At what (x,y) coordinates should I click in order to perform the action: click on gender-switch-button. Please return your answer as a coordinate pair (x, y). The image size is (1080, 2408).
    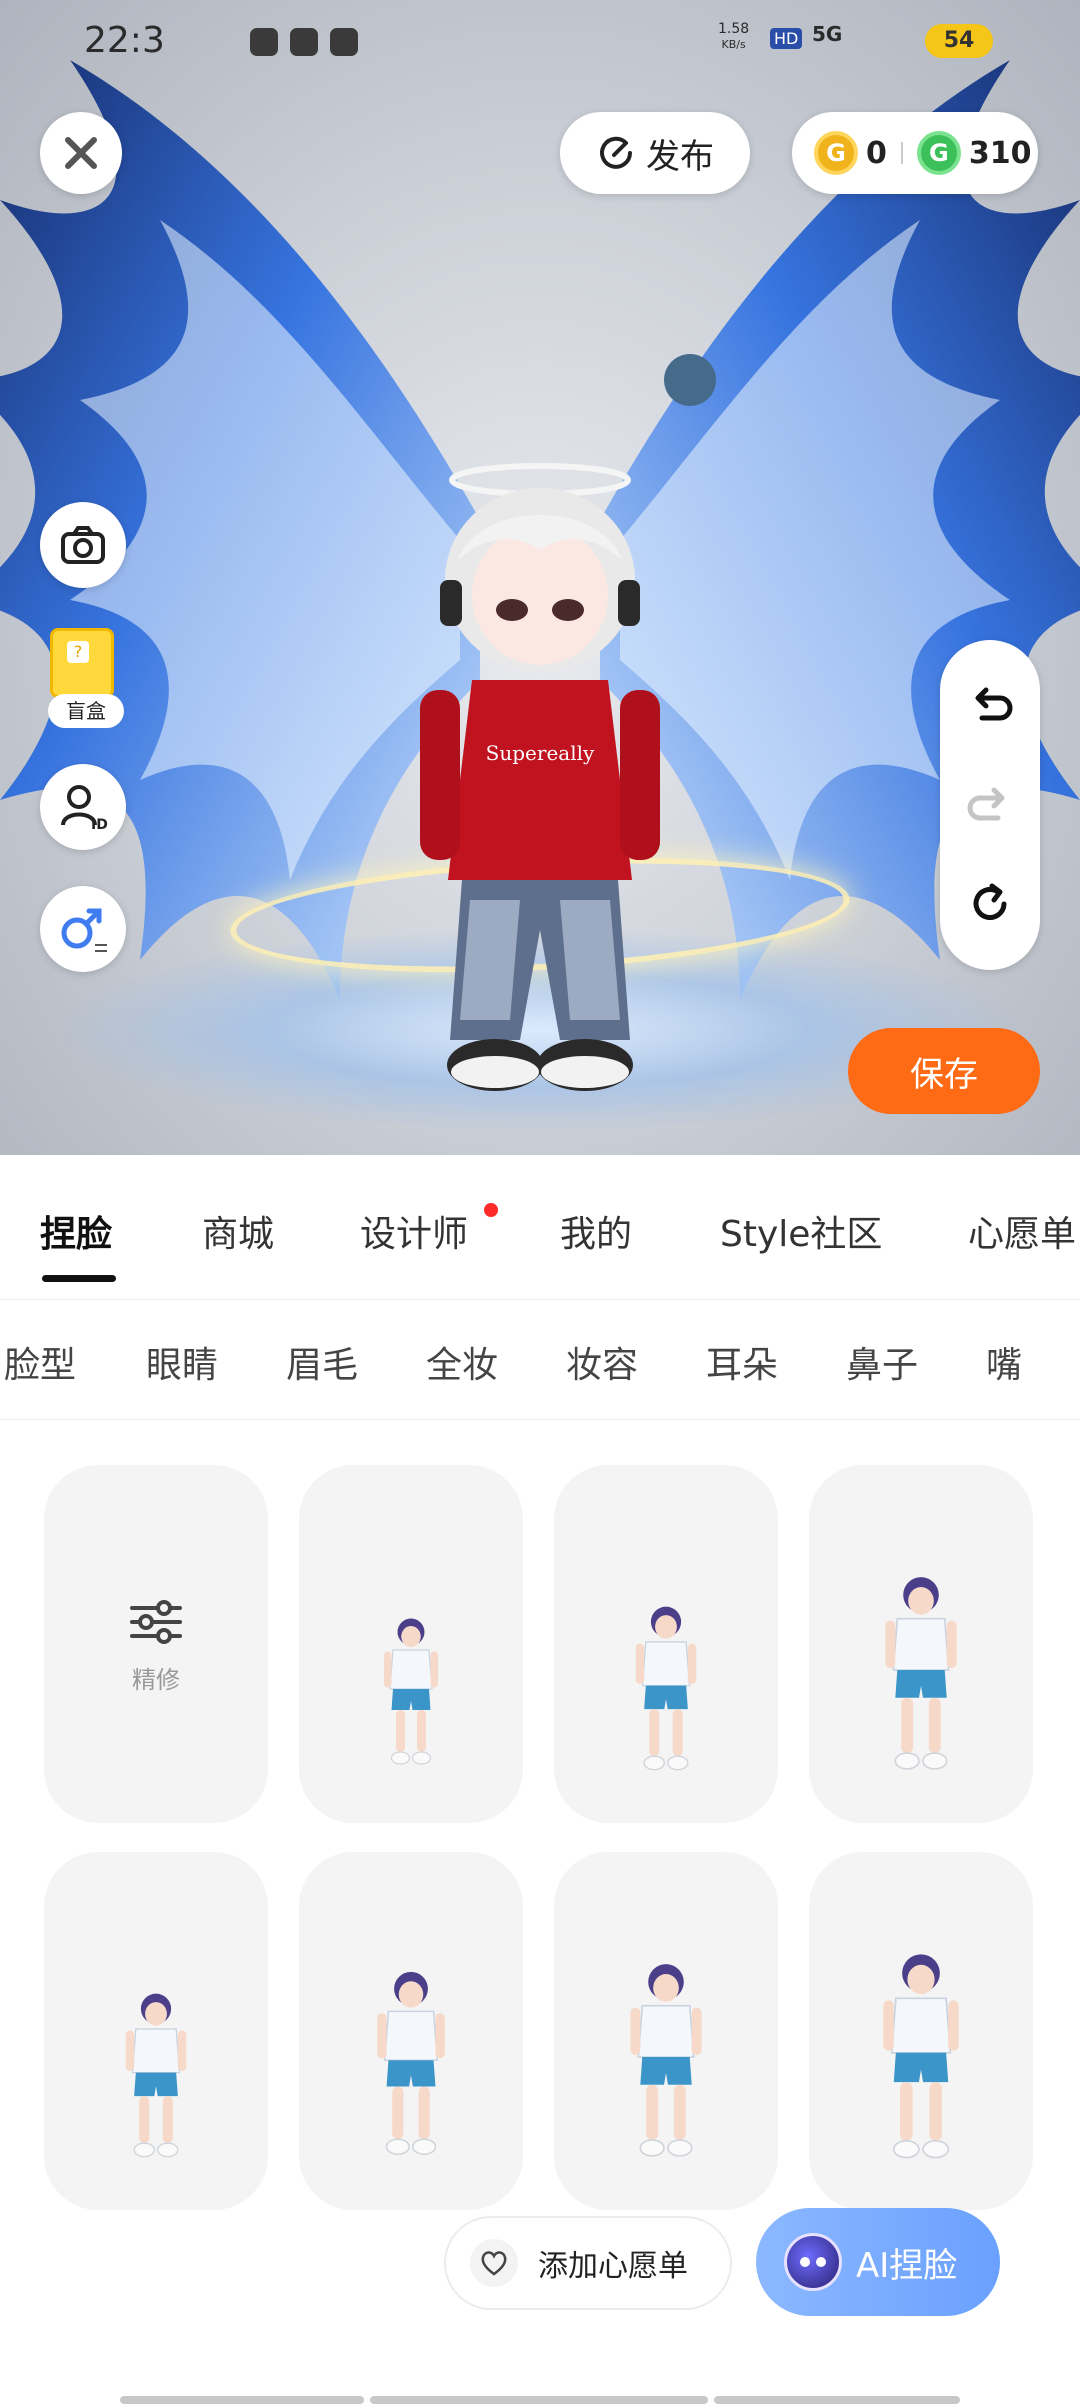
    Looking at the image, I should click on (83, 929).